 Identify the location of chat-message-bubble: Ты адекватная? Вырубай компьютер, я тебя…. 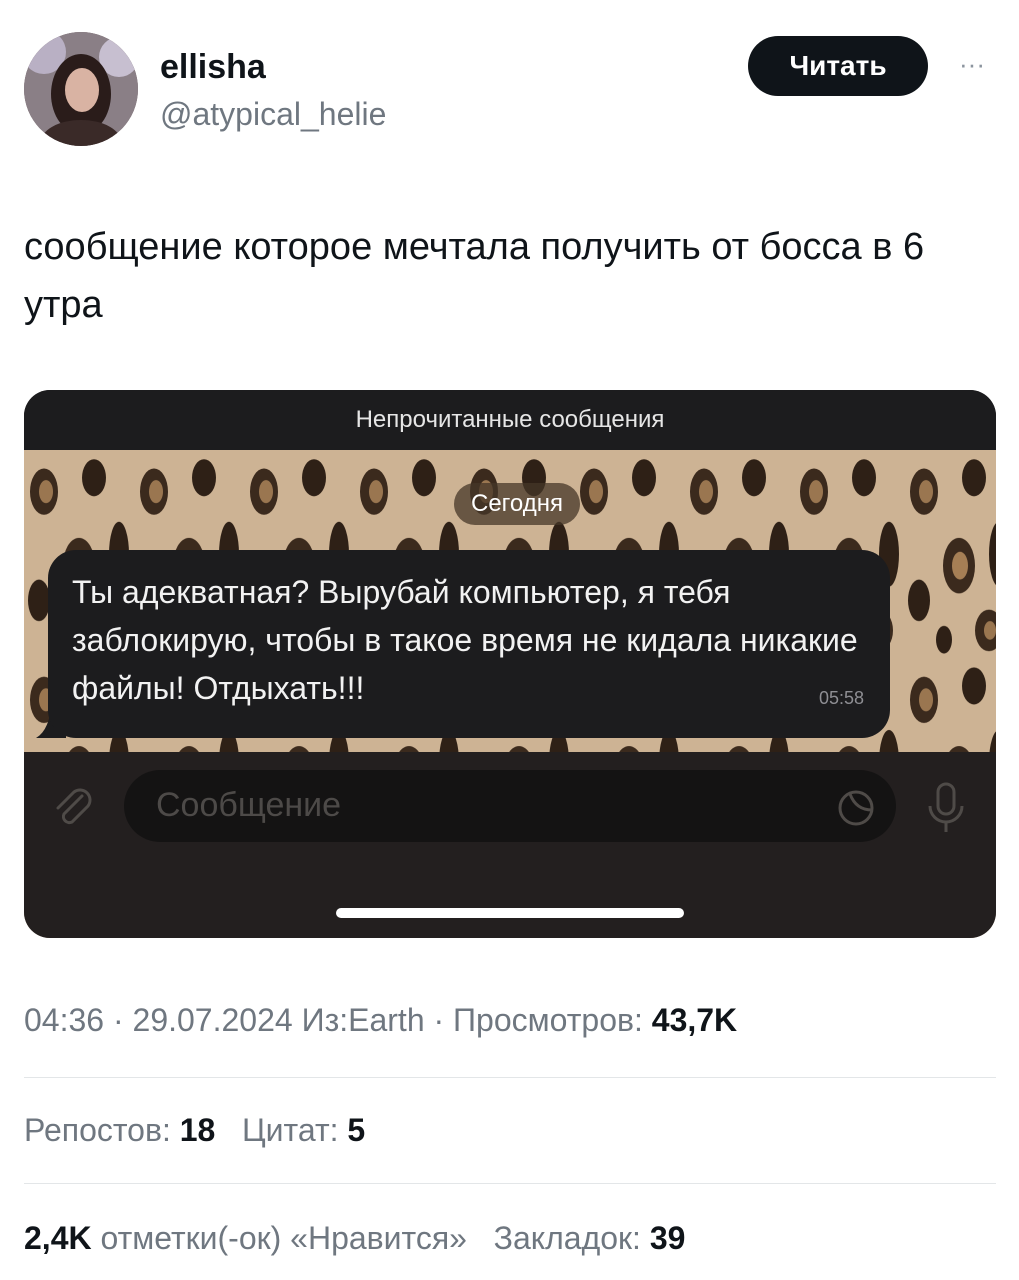
(469, 644).